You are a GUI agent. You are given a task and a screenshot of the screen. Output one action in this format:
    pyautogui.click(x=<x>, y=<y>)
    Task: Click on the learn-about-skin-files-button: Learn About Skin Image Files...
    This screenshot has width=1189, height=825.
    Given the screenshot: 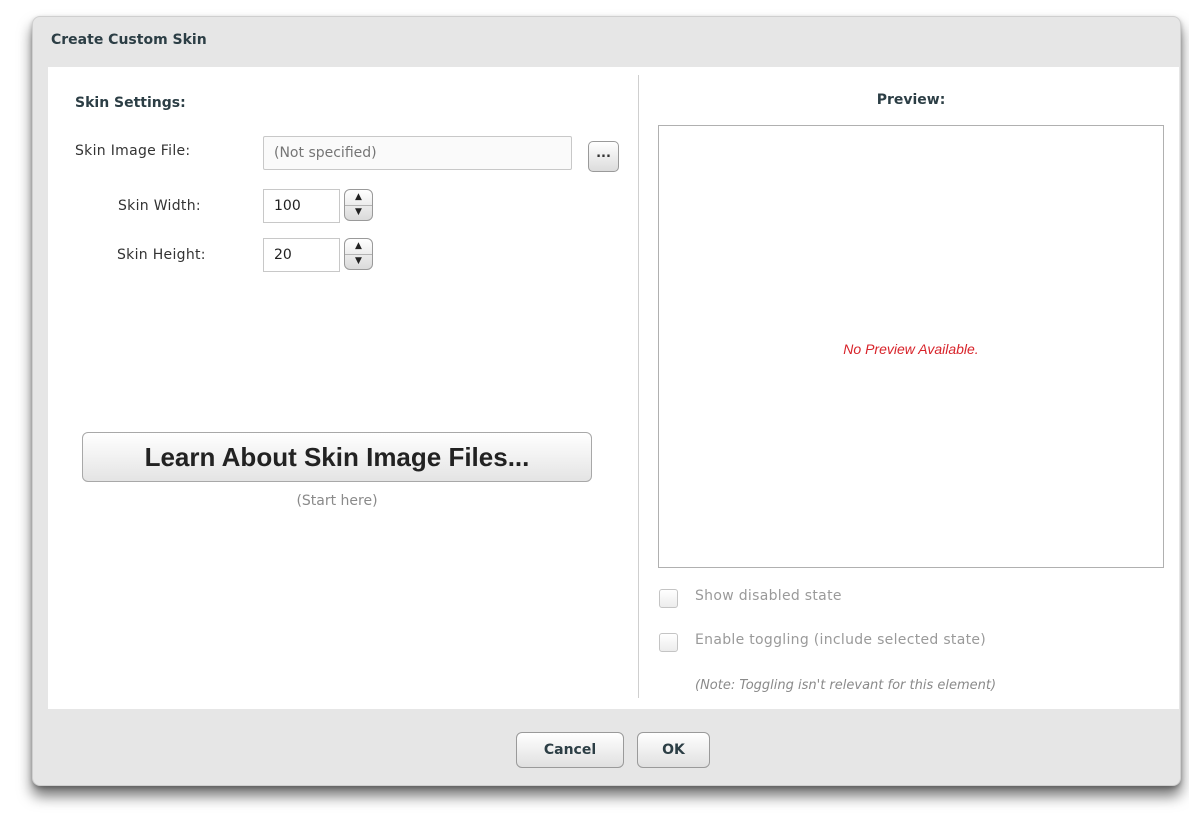 What is the action you would take?
    pyautogui.click(x=337, y=457)
    